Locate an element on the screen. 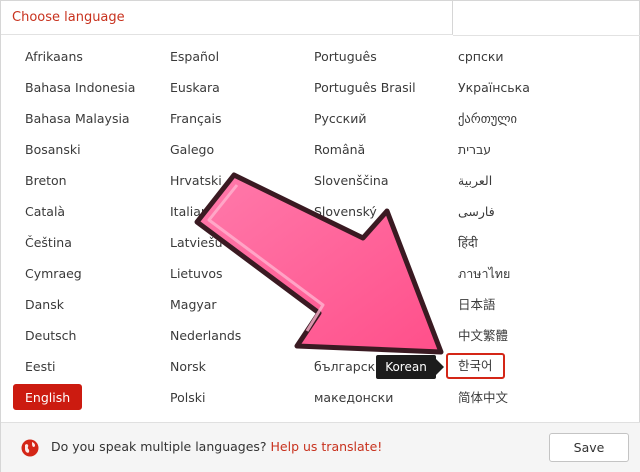  language-option: Română is located at coordinates (365, 149).